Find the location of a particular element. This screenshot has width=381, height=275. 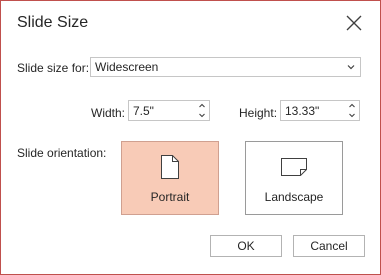

chevron-down-icon is located at coordinates (351, 67).